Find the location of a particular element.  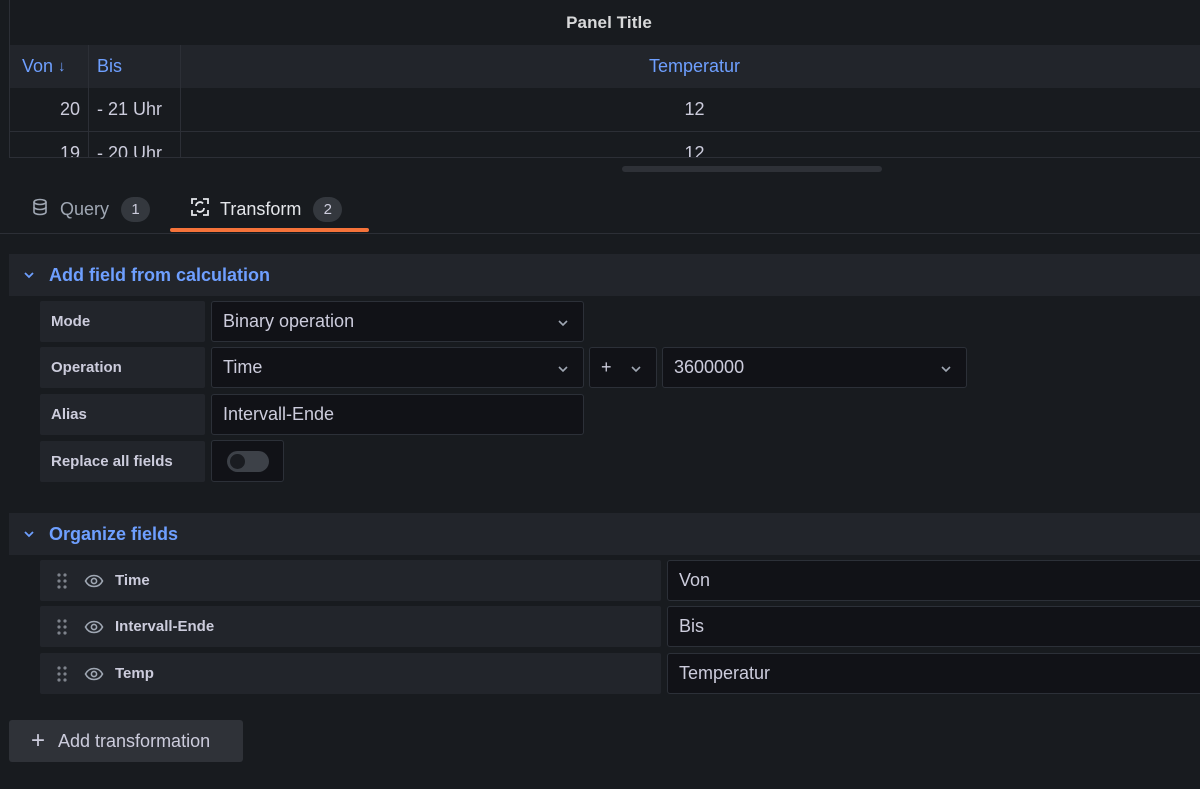

editor-tabs: Query 1 Transform 2 is located at coordinates (600, 209).